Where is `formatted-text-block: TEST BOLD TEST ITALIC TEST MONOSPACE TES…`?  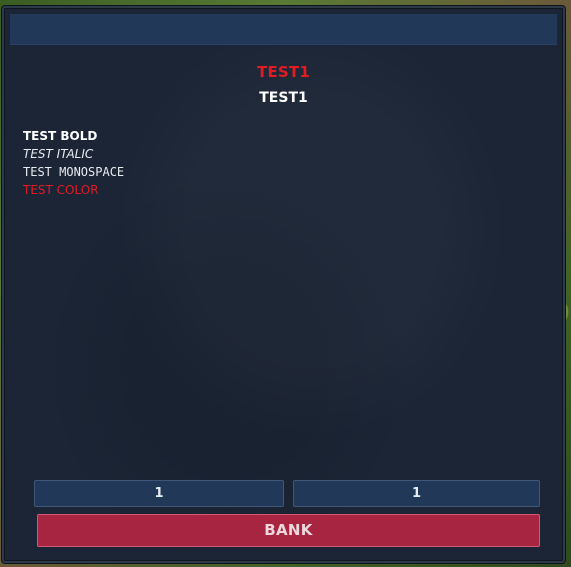
formatted-text-block: TEST BOLD TEST ITALIC TEST MONOSPACE TES… is located at coordinates (73, 163).